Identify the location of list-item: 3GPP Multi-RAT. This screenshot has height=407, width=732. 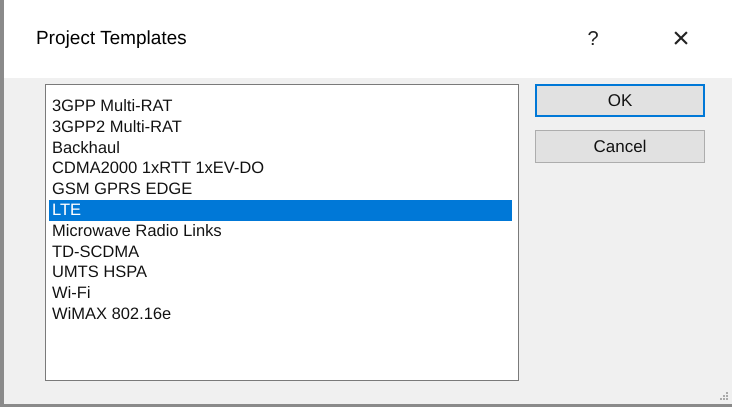
(280, 106).